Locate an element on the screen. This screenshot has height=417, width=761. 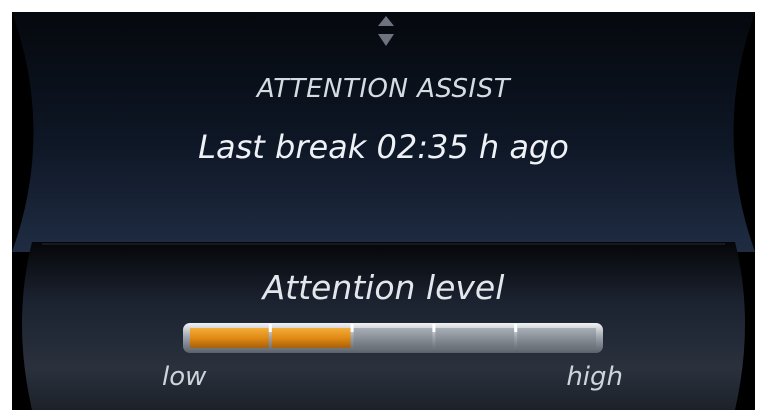
last-break-text: Last break 02:35 h ago is located at coordinates (383, 147).